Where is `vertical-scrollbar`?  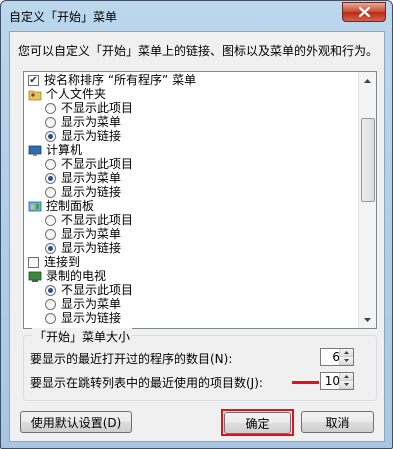
vertical-scrollbar is located at coordinates (367, 200).